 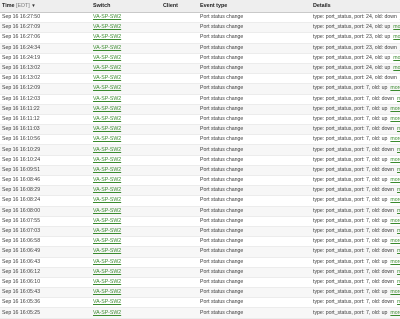 I want to click on cell-time: Sep 16 16:11:22, so click(x=45, y=109).